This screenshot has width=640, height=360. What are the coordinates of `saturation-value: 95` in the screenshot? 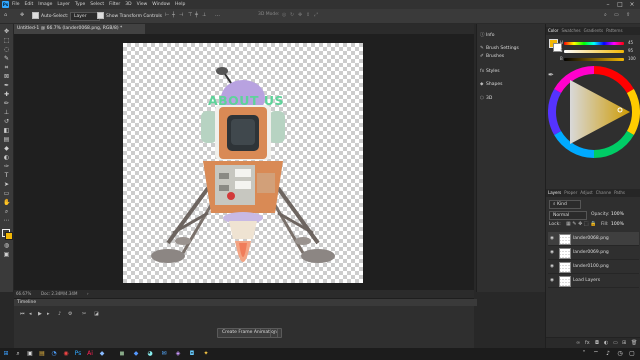 It's located at (630, 51).